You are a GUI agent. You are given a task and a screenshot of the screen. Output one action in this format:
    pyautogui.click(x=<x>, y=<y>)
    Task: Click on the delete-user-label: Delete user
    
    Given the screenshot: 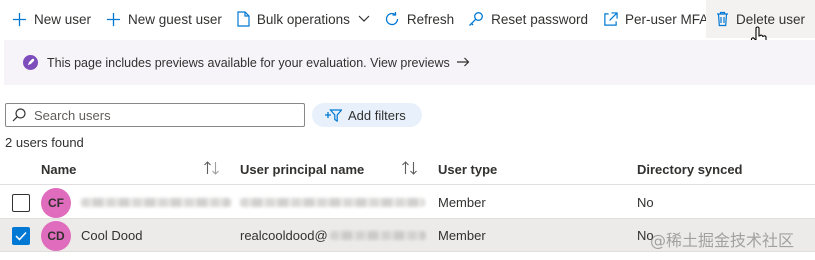 What is the action you would take?
    pyautogui.click(x=771, y=19)
    